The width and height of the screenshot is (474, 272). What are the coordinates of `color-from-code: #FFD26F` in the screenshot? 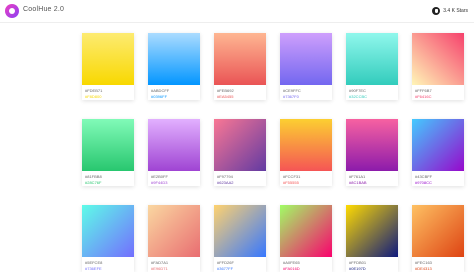 It's located at (225, 262).